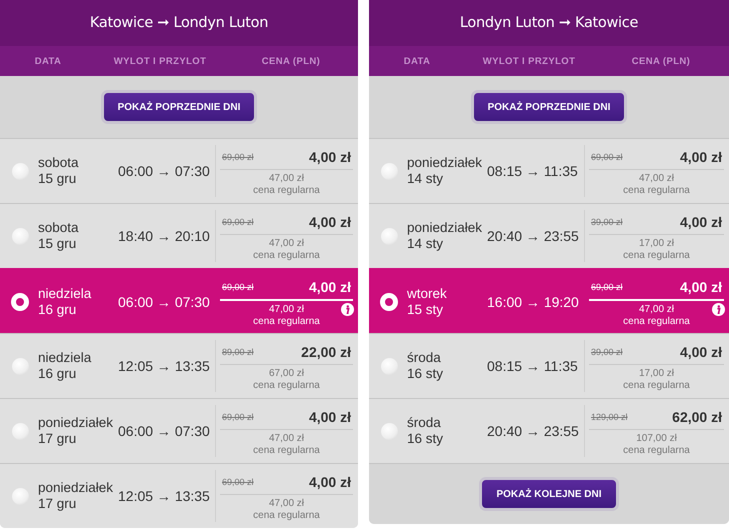  I want to click on flight-row: wtorek 15 sty 16:00 → 19:20 69,00 zł 4,00 zł 47,00 zł cena regularna, so click(549, 300).